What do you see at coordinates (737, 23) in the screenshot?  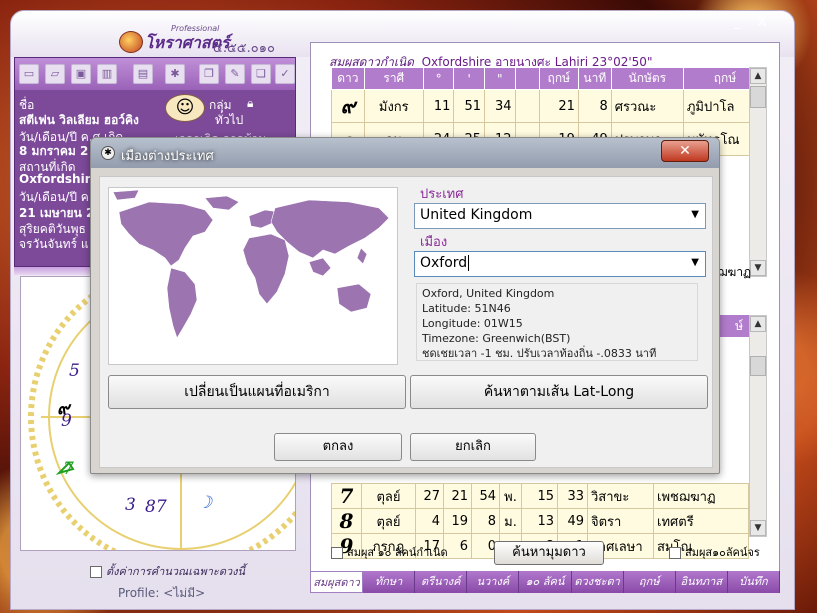 I see `minimize-button: _` at bounding box center [737, 23].